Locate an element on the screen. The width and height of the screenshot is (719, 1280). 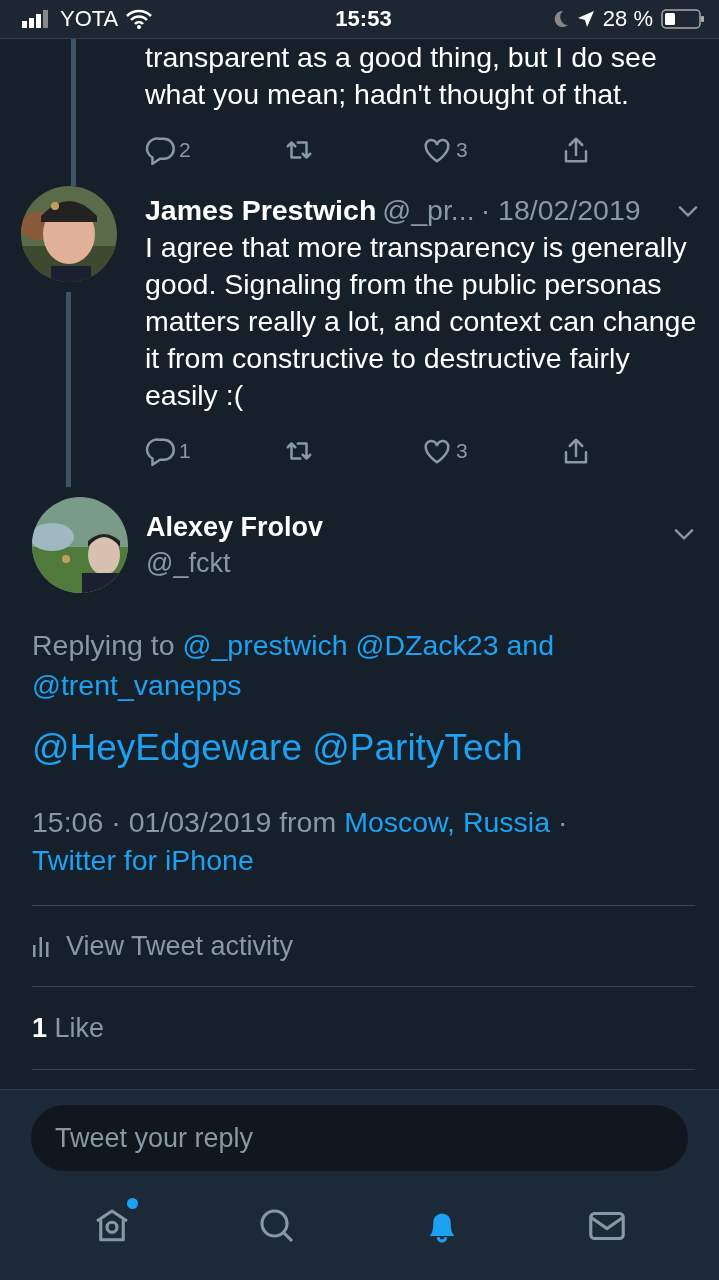
tweet-date: · 18/02/2019 is located at coordinates (560, 210).